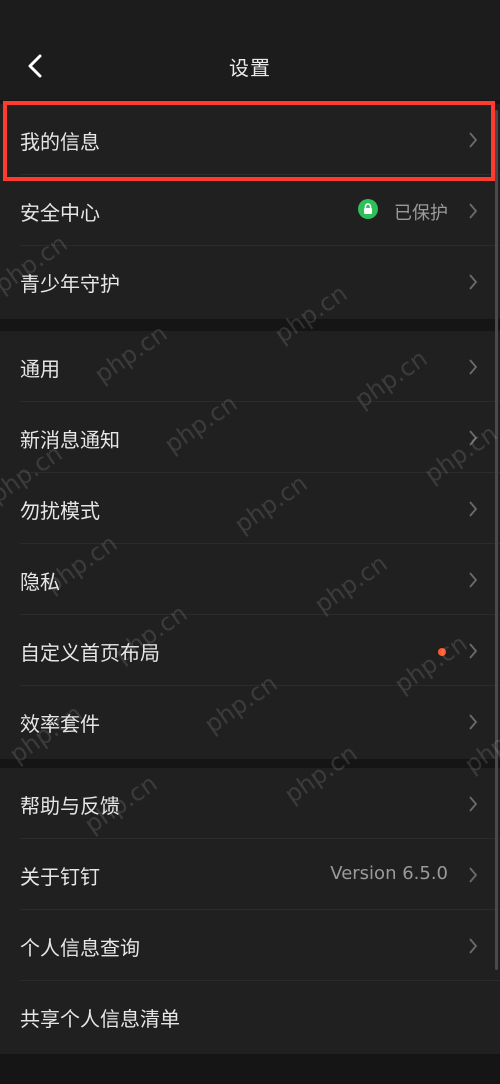 The image size is (500, 1084). What do you see at coordinates (40, 369) in the screenshot?
I see `row-label: 通用` at bounding box center [40, 369].